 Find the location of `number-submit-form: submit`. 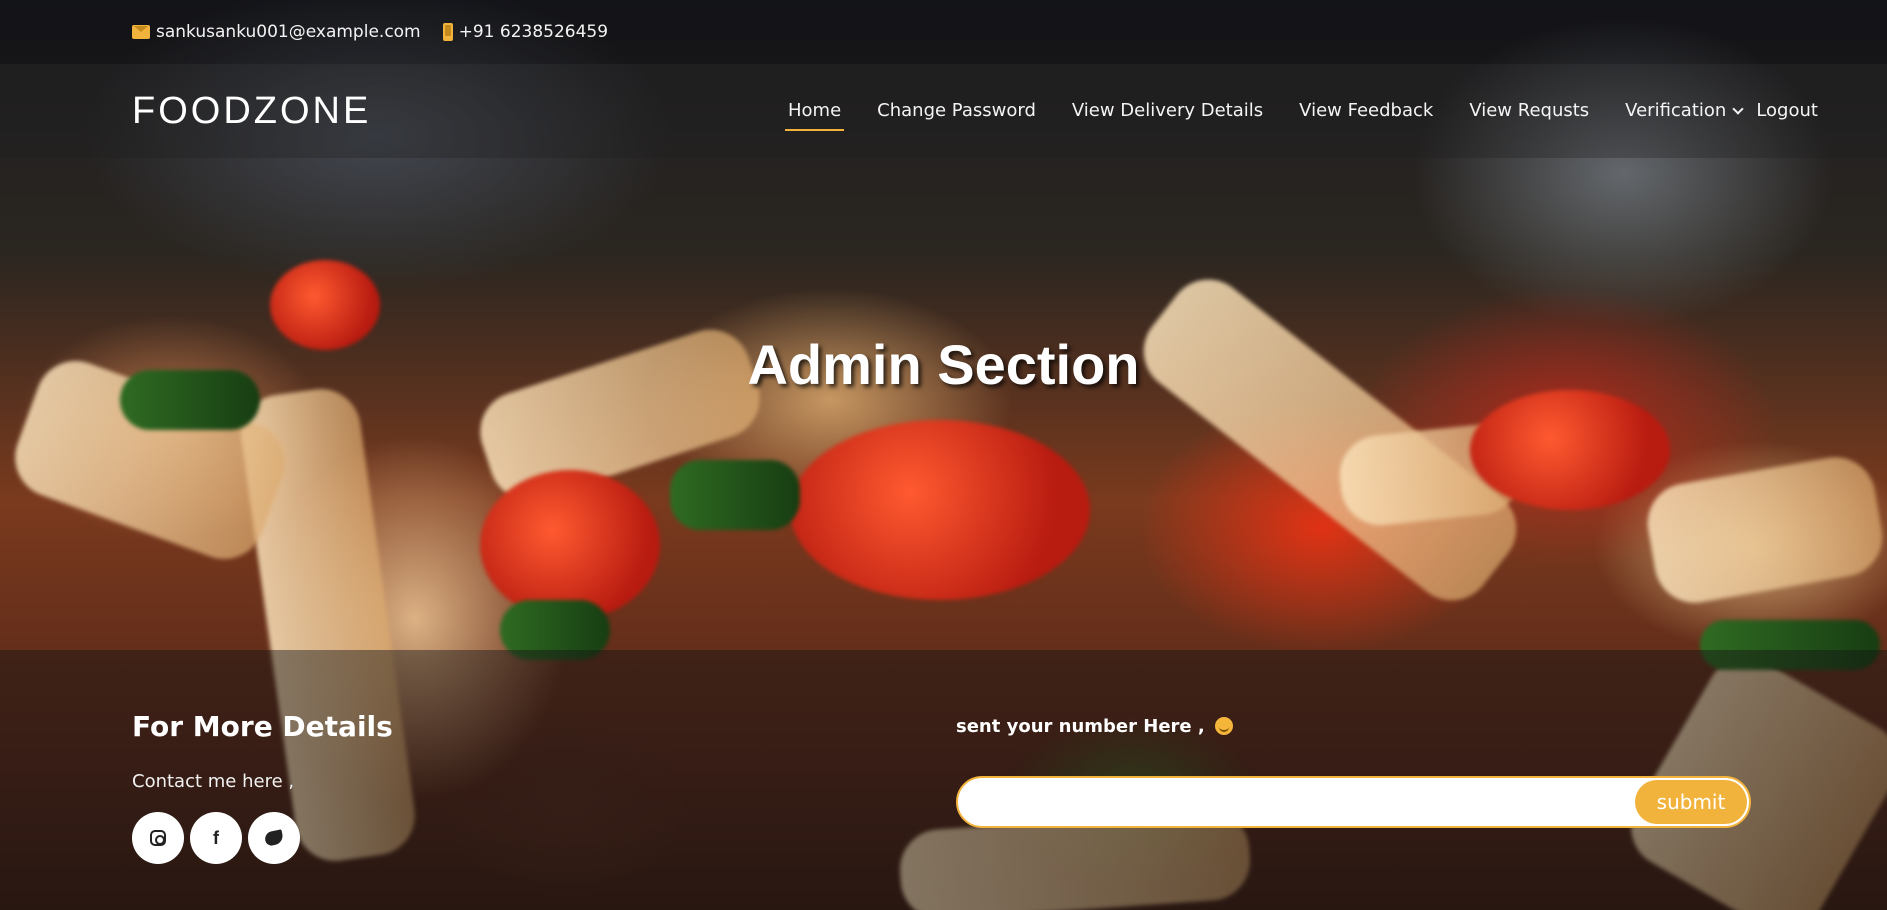

number-submit-form: submit is located at coordinates (1353, 802).